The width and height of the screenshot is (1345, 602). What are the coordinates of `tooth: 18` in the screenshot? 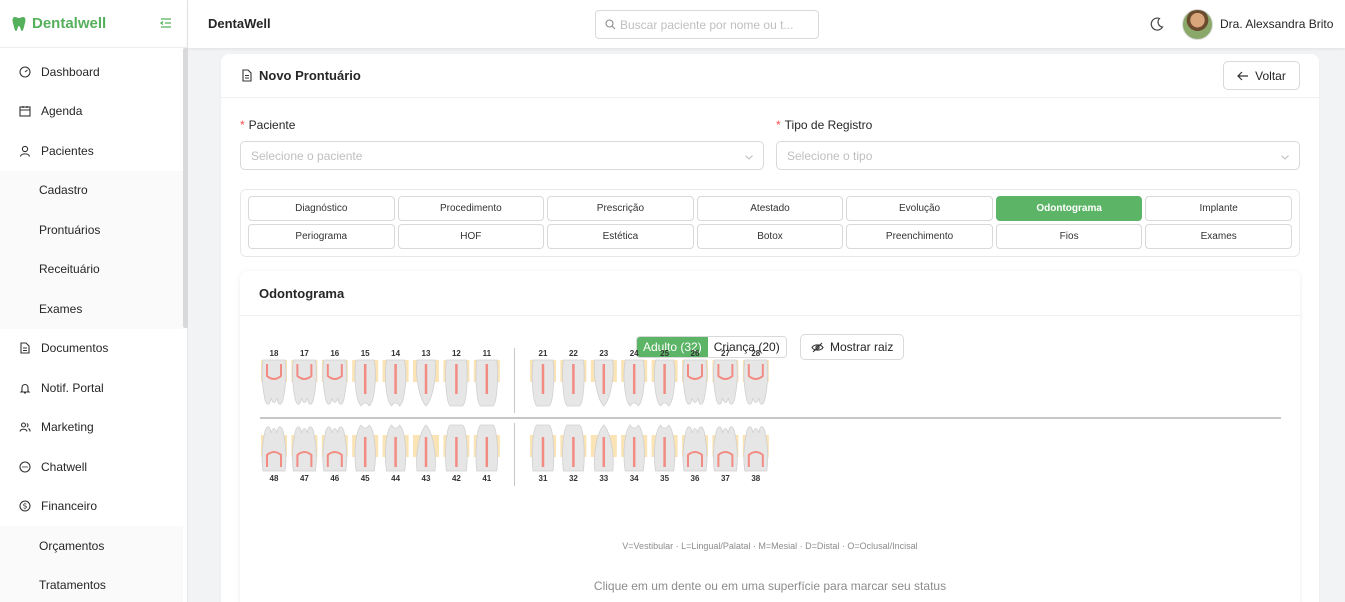 It's located at (274, 377).